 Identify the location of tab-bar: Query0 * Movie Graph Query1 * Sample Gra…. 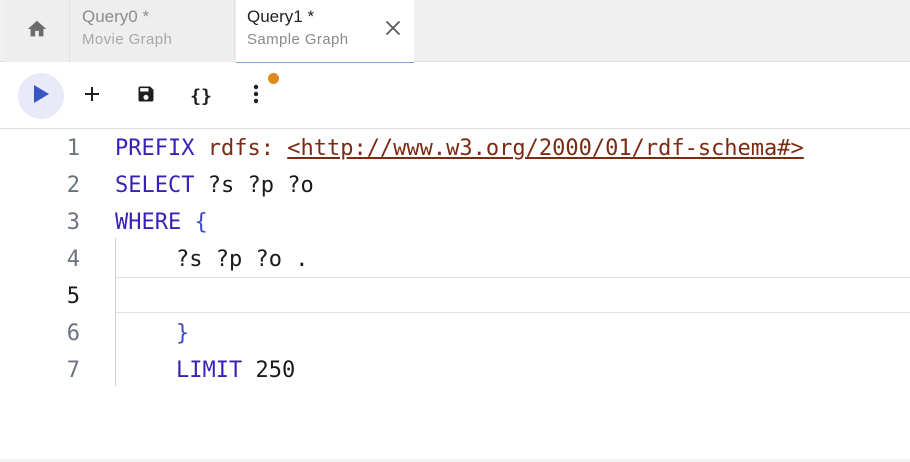
(455, 31).